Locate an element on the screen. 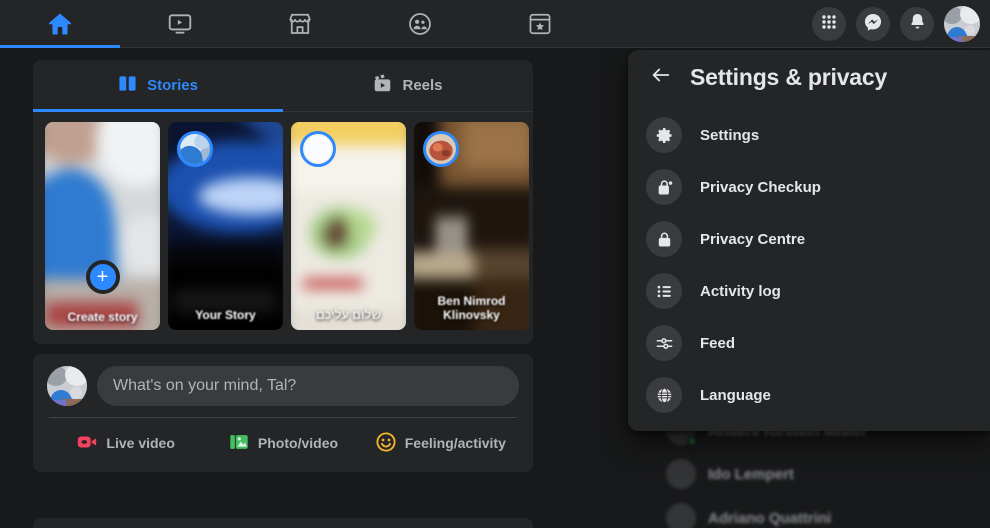 The height and width of the screenshot is (528, 990). nav-tab-groups is located at coordinates (420, 24).